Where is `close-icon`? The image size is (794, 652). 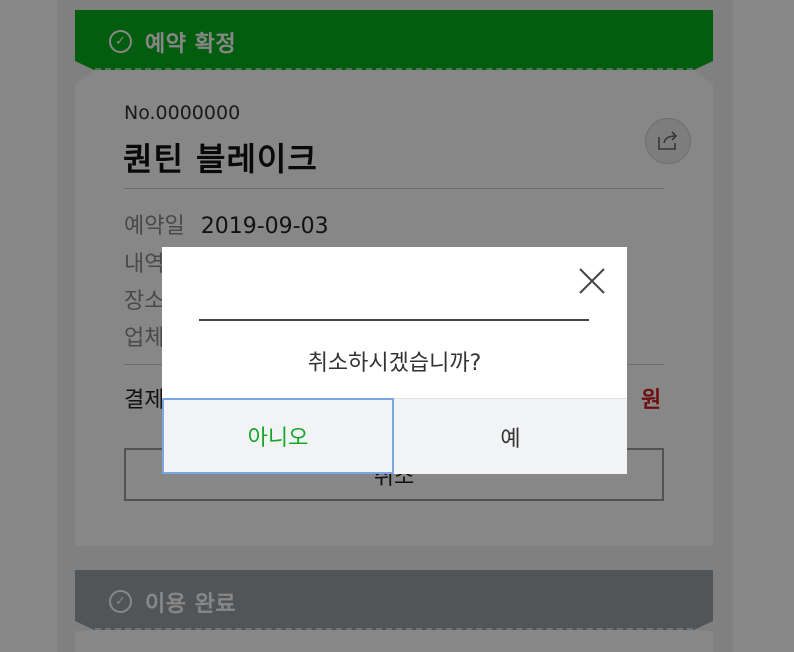
close-icon is located at coordinates (592, 281).